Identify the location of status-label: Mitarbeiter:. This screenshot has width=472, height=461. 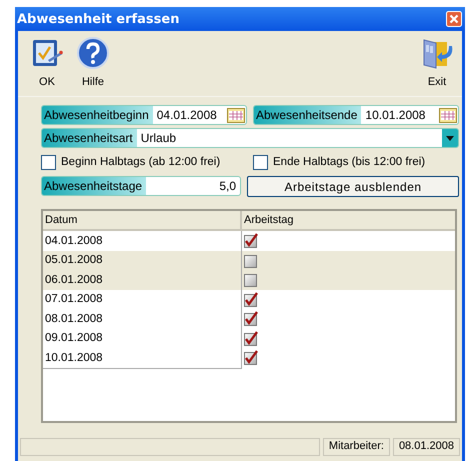
(356, 447).